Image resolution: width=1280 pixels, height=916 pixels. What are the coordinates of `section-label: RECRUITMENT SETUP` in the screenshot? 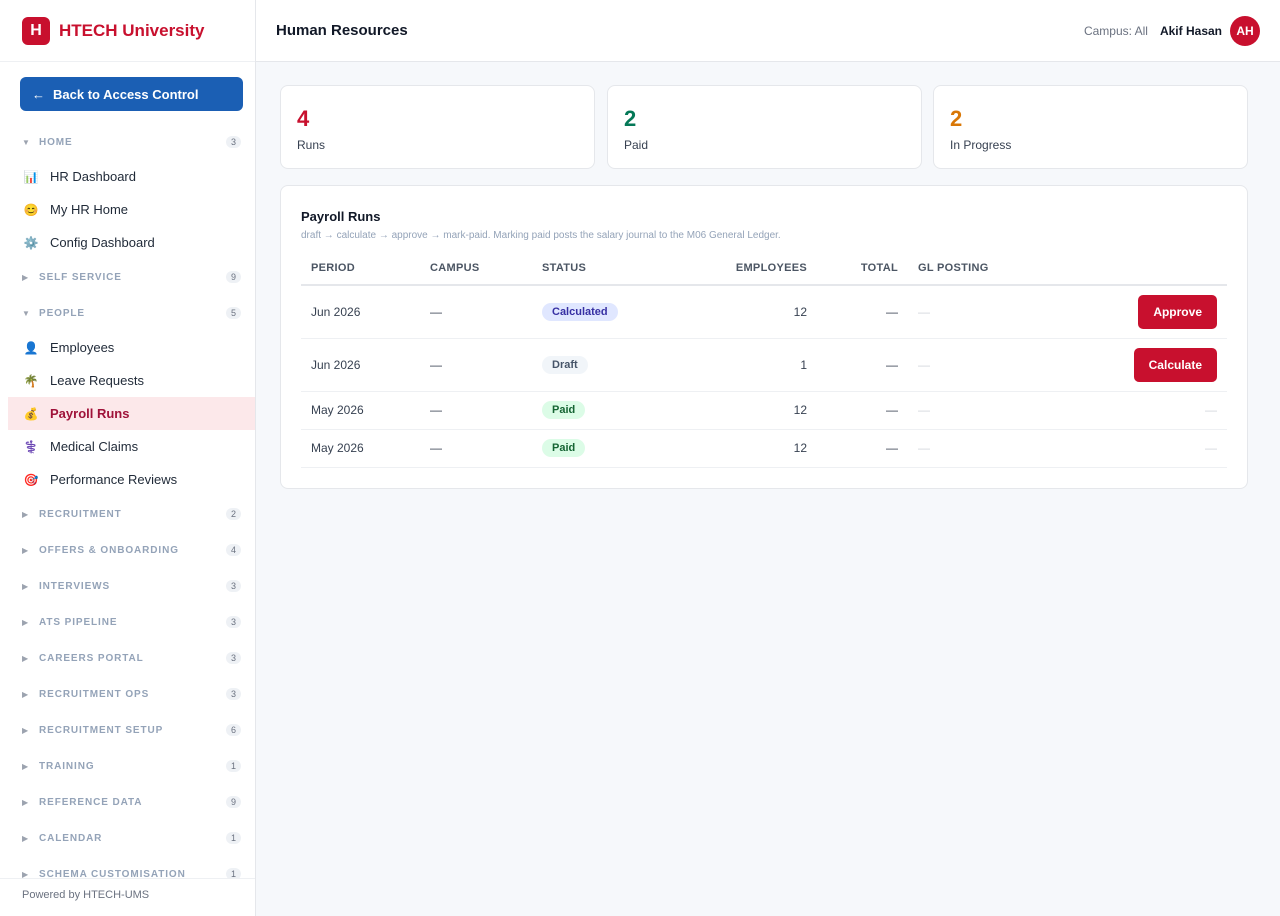 It's located at (101, 730).